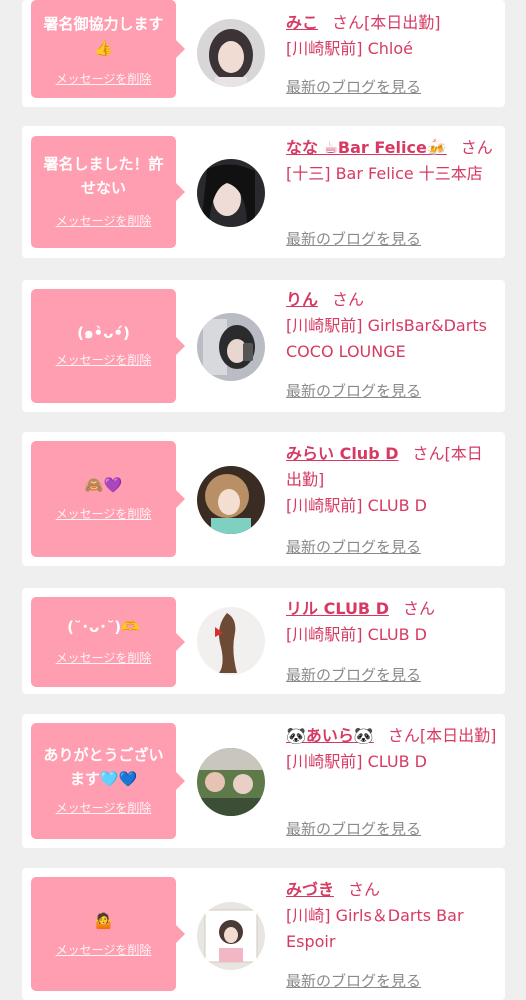 The image size is (526, 1000). What do you see at coordinates (108, 499) in the screenshot?
I see `message-bubble: 🙈💜 メッセージを削除` at bounding box center [108, 499].